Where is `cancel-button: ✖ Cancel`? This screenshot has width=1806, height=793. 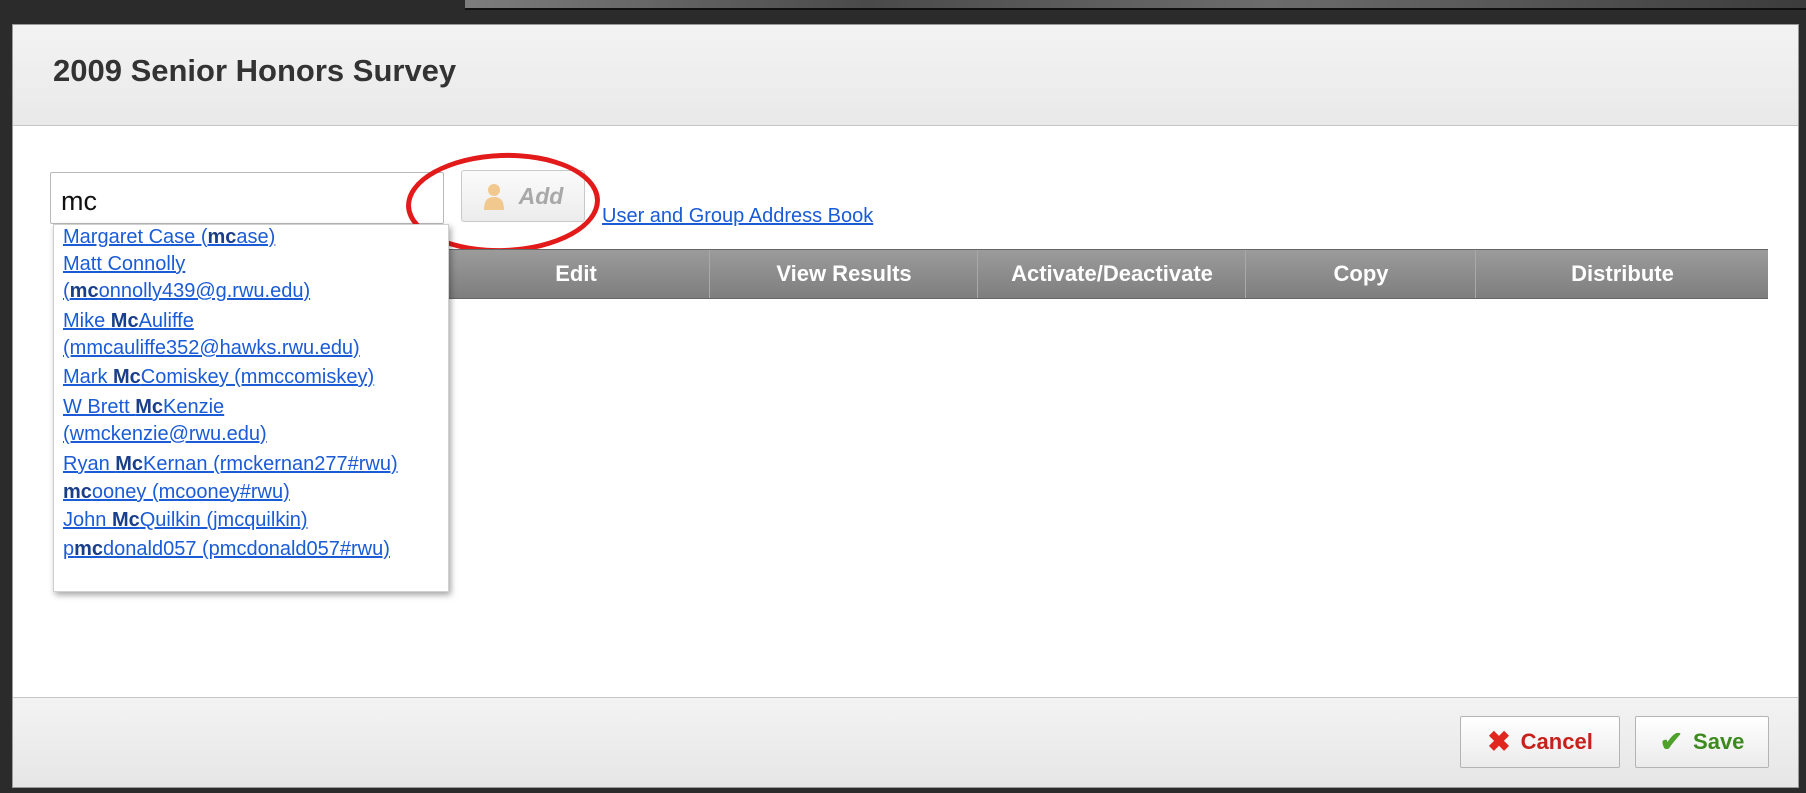 cancel-button: ✖ Cancel is located at coordinates (1540, 742).